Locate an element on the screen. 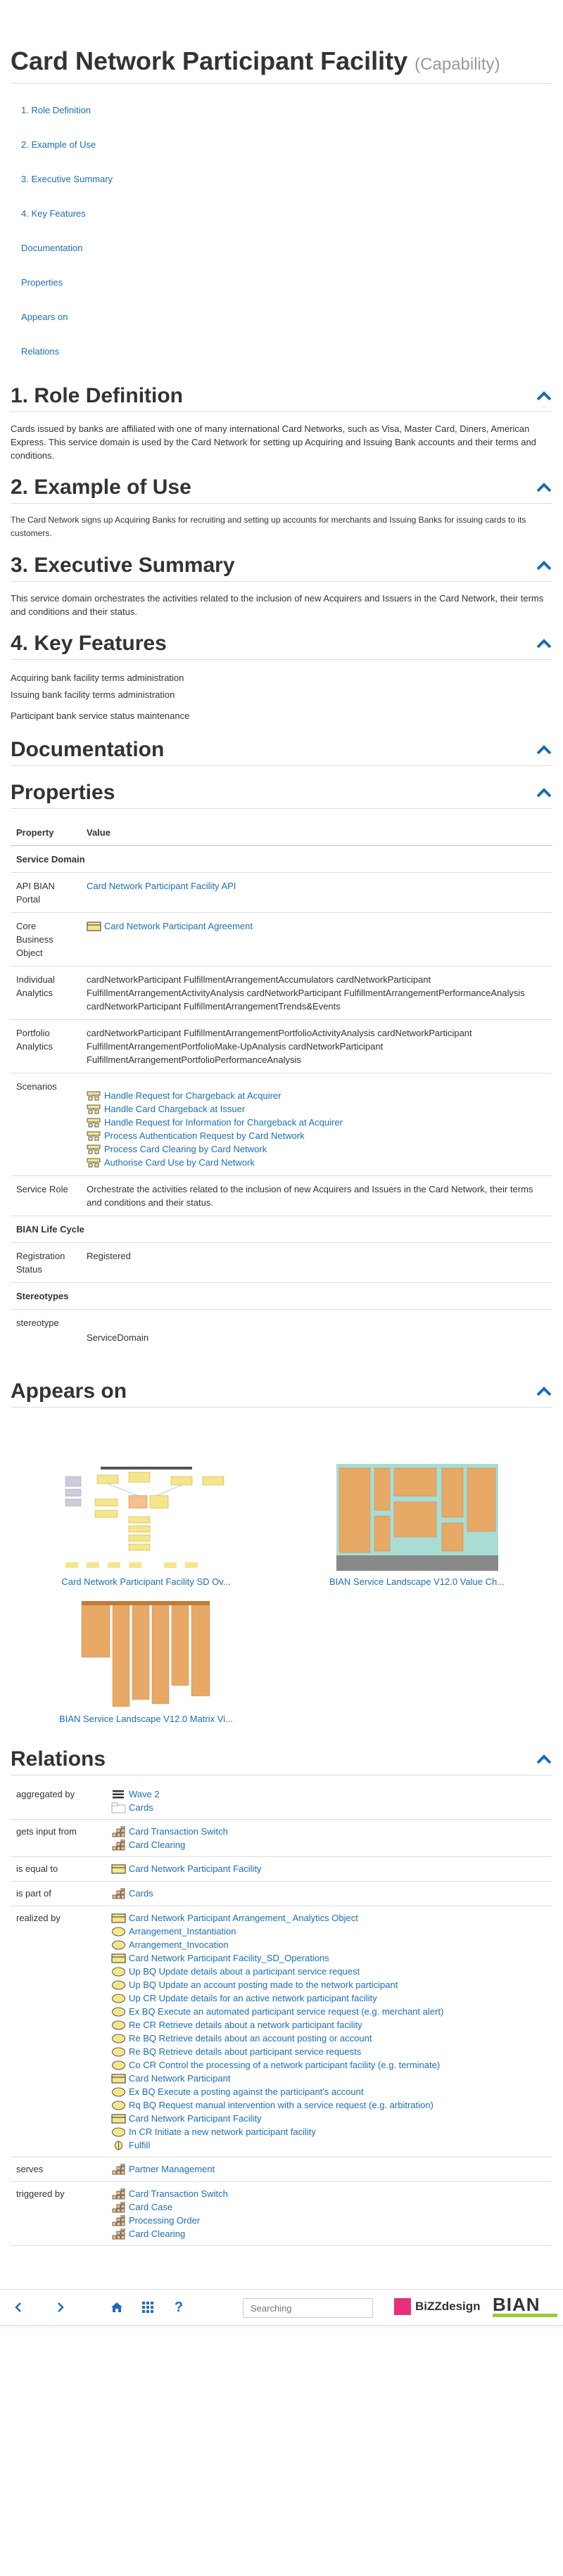  core-business-object-link: Card Network Participant Agreement is located at coordinates (178, 926).